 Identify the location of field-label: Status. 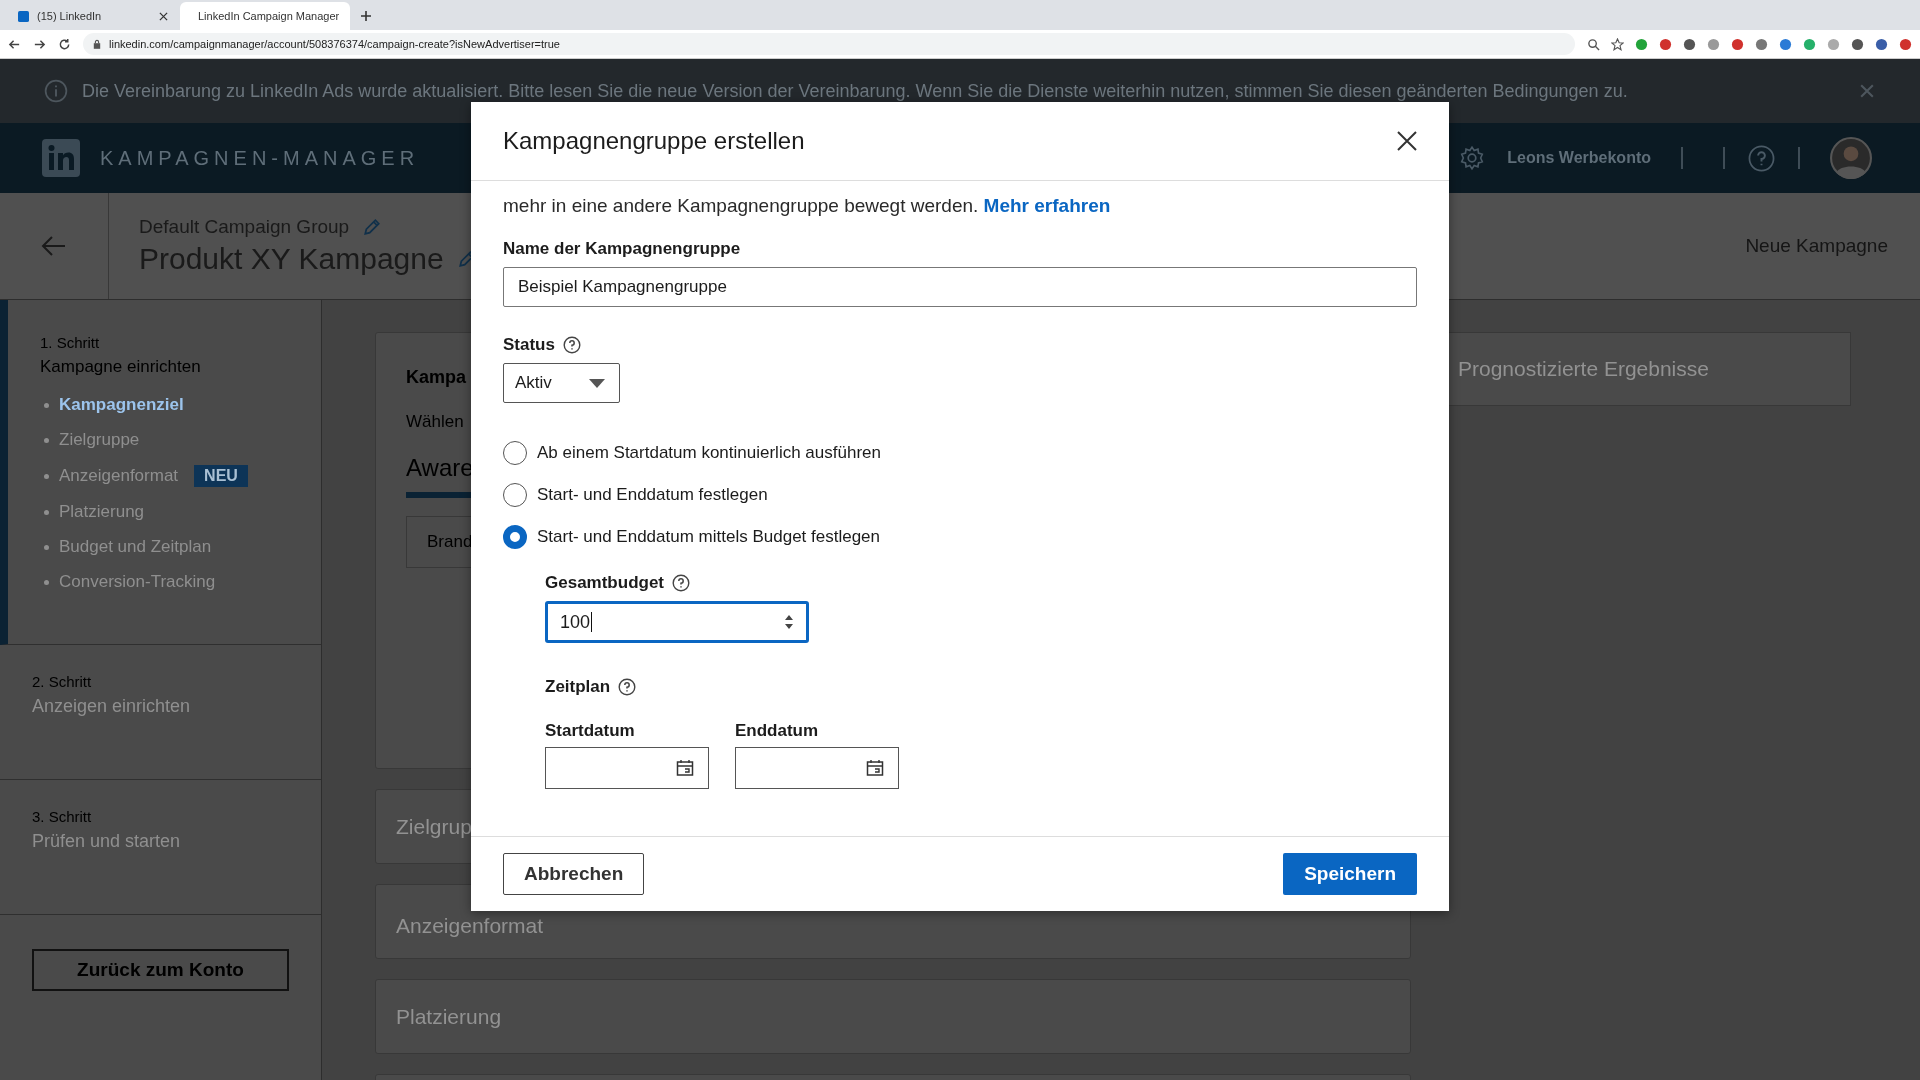
(529, 345).